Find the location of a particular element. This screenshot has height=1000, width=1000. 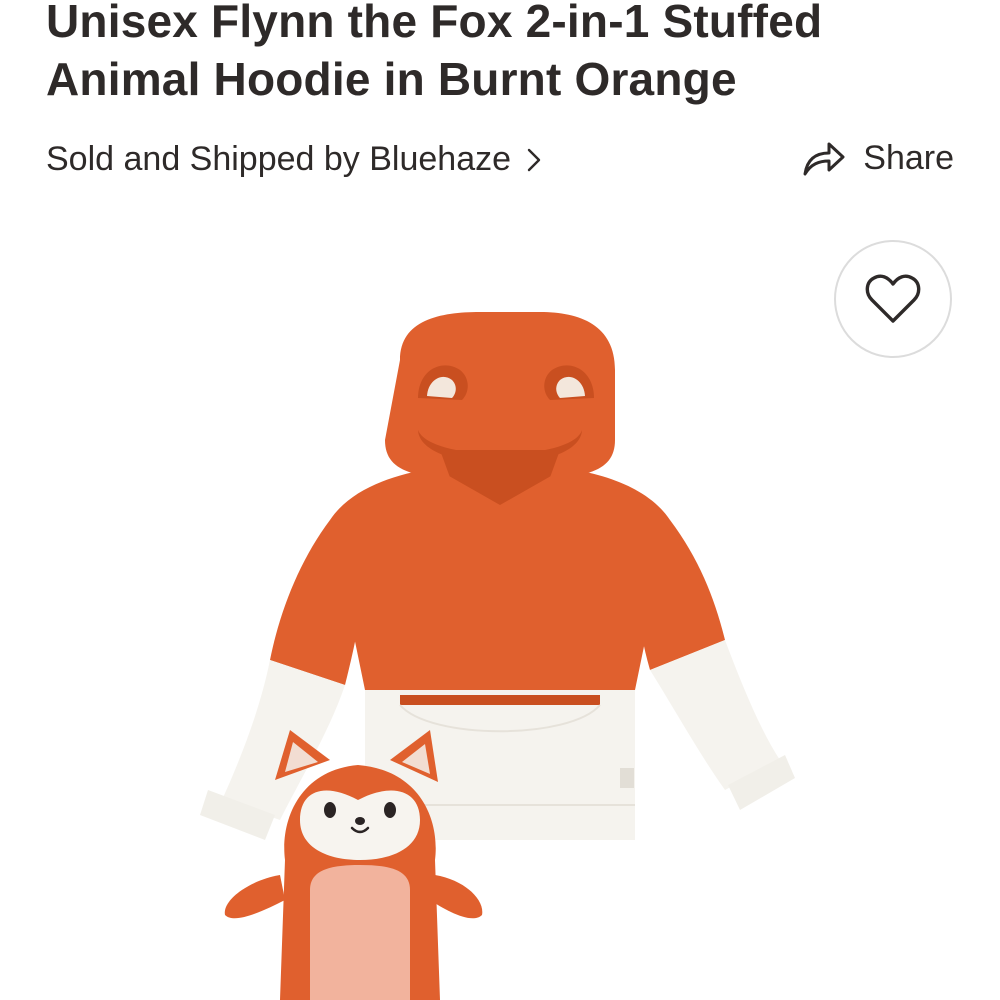

share-button: Share is located at coordinates (877, 158).